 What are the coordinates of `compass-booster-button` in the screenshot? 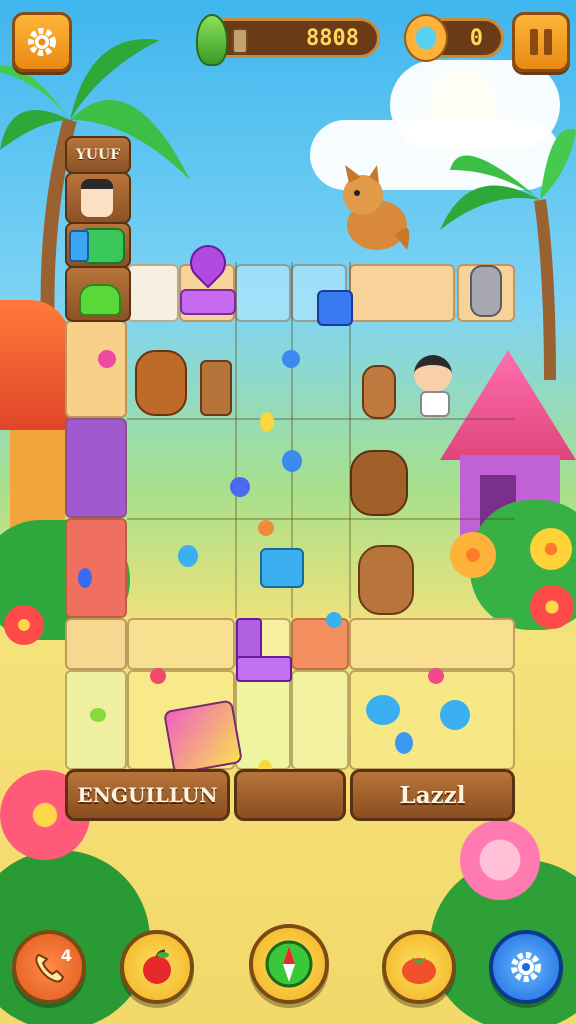 It's located at (289, 964).